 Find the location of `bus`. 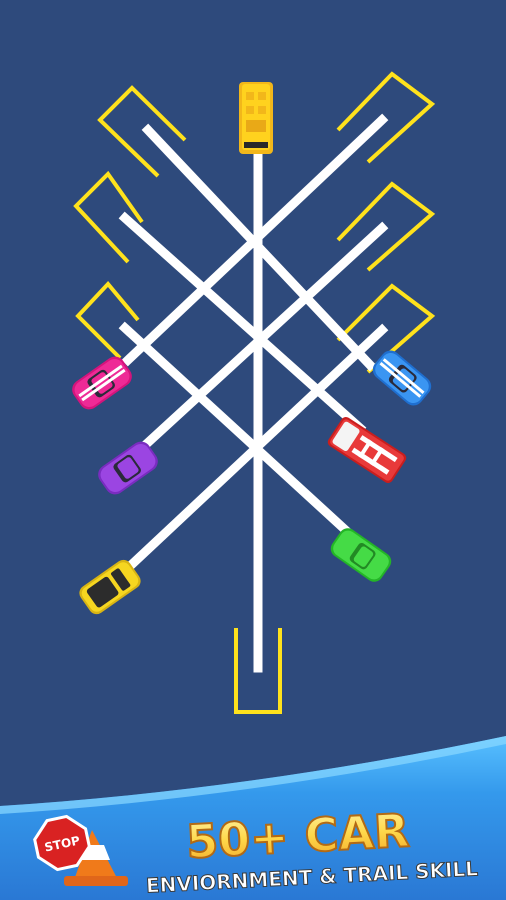

bus is located at coordinates (256, 118).